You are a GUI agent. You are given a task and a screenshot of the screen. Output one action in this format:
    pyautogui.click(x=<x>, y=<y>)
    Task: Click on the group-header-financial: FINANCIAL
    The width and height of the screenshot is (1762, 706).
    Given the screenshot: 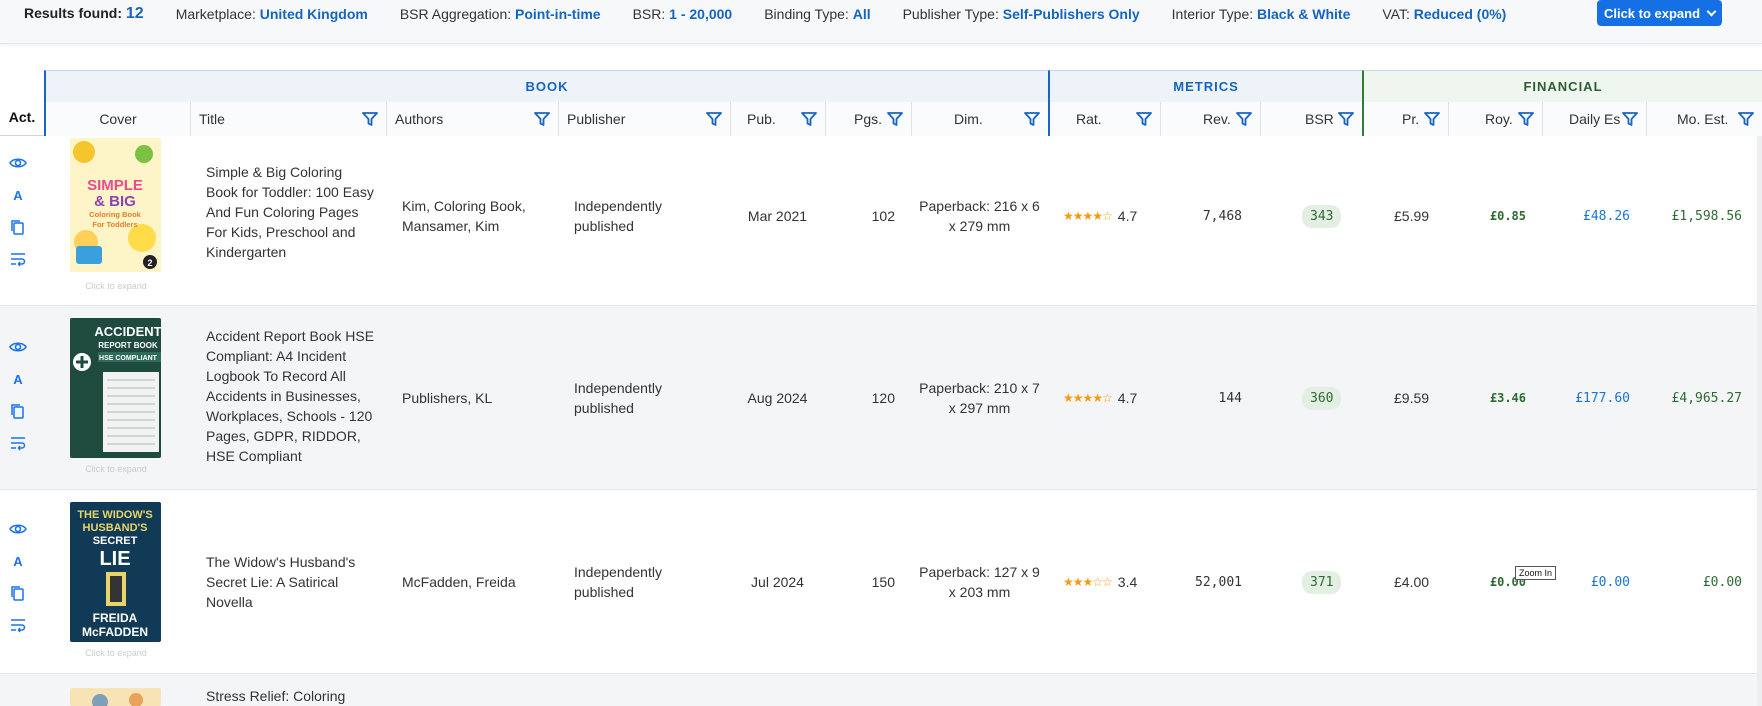 What is the action you would take?
    pyautogui.click(x=1562, y=86)
    